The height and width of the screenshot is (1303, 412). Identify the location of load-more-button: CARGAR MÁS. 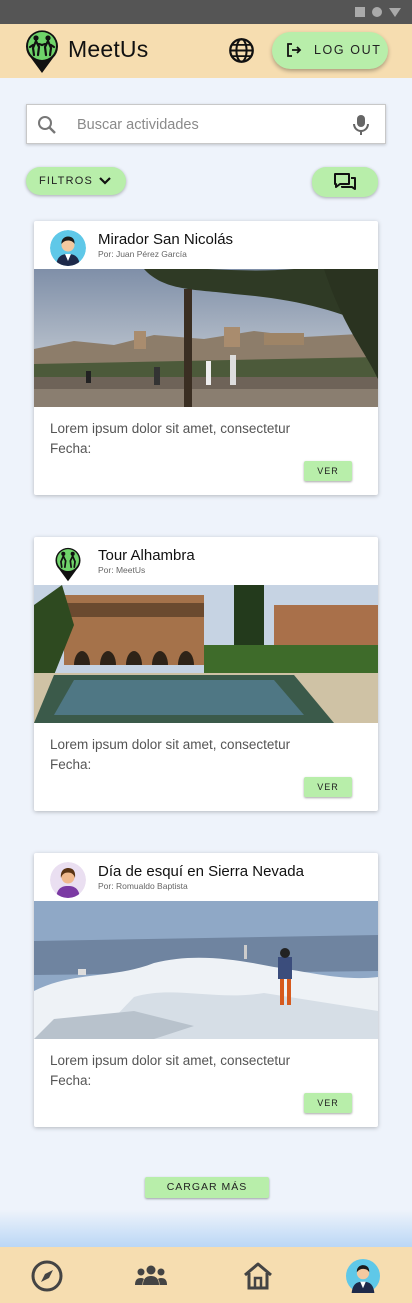
(207, 1187).